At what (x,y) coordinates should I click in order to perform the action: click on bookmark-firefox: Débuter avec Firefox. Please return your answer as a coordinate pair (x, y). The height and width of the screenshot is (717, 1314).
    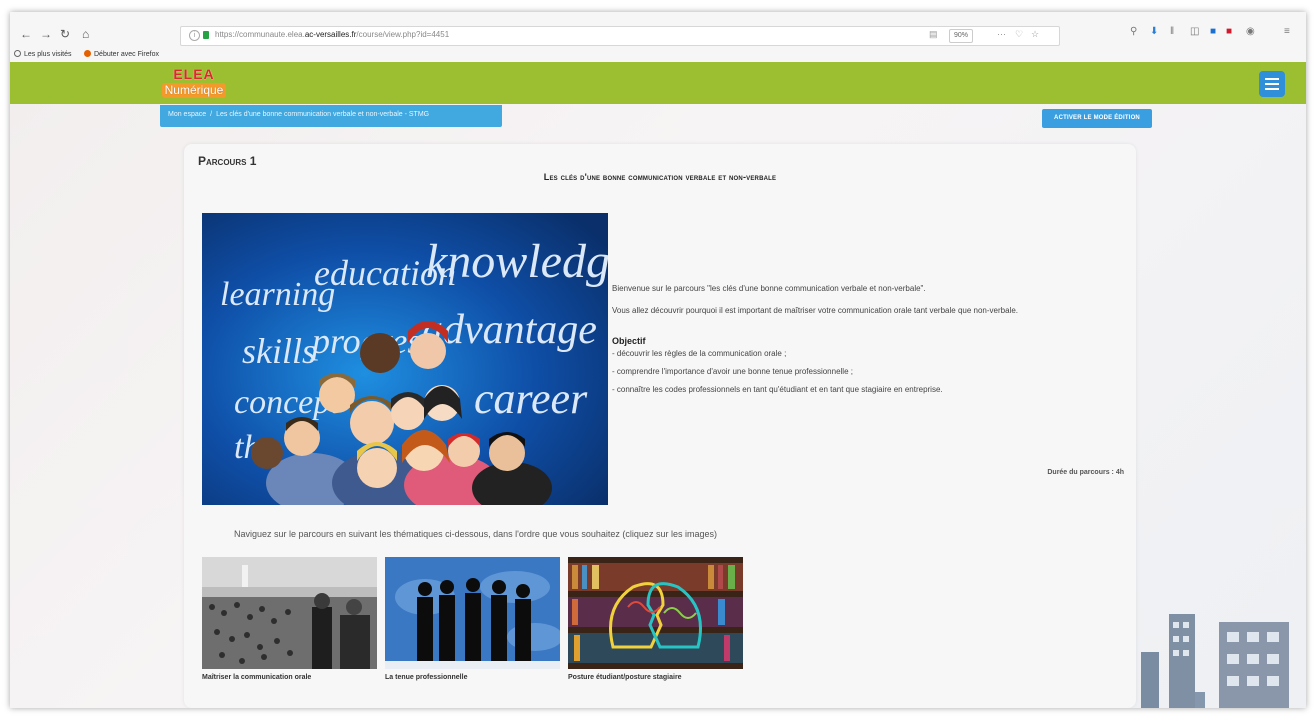
    Looking at the image, I should click on (121, 54).